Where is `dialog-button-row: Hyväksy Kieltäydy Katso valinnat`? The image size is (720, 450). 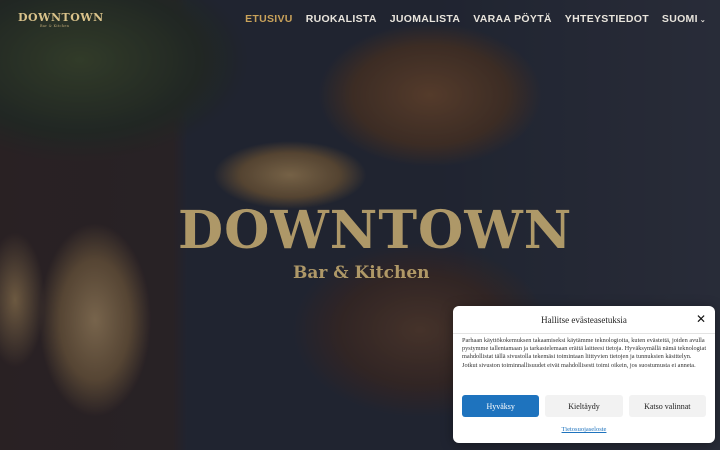
dialog-button-row: Hyväksy Kieltäydy Katso valinnat is located at coordinates (584, 406).